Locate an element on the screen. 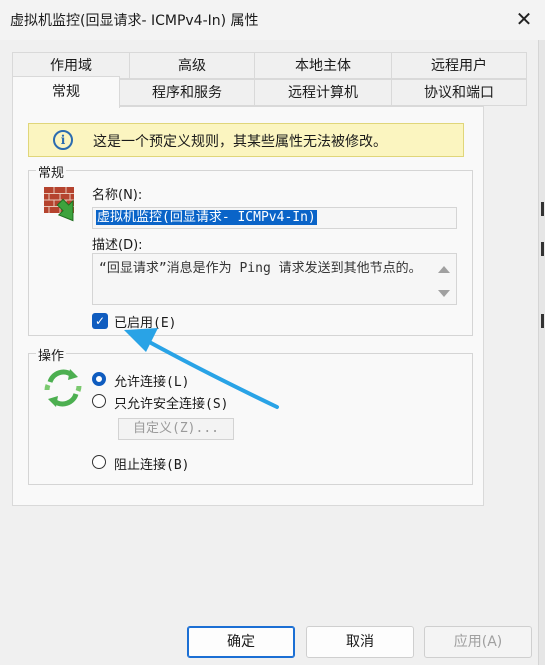  close-icon: ✕ is located at coordinates (524, 19).